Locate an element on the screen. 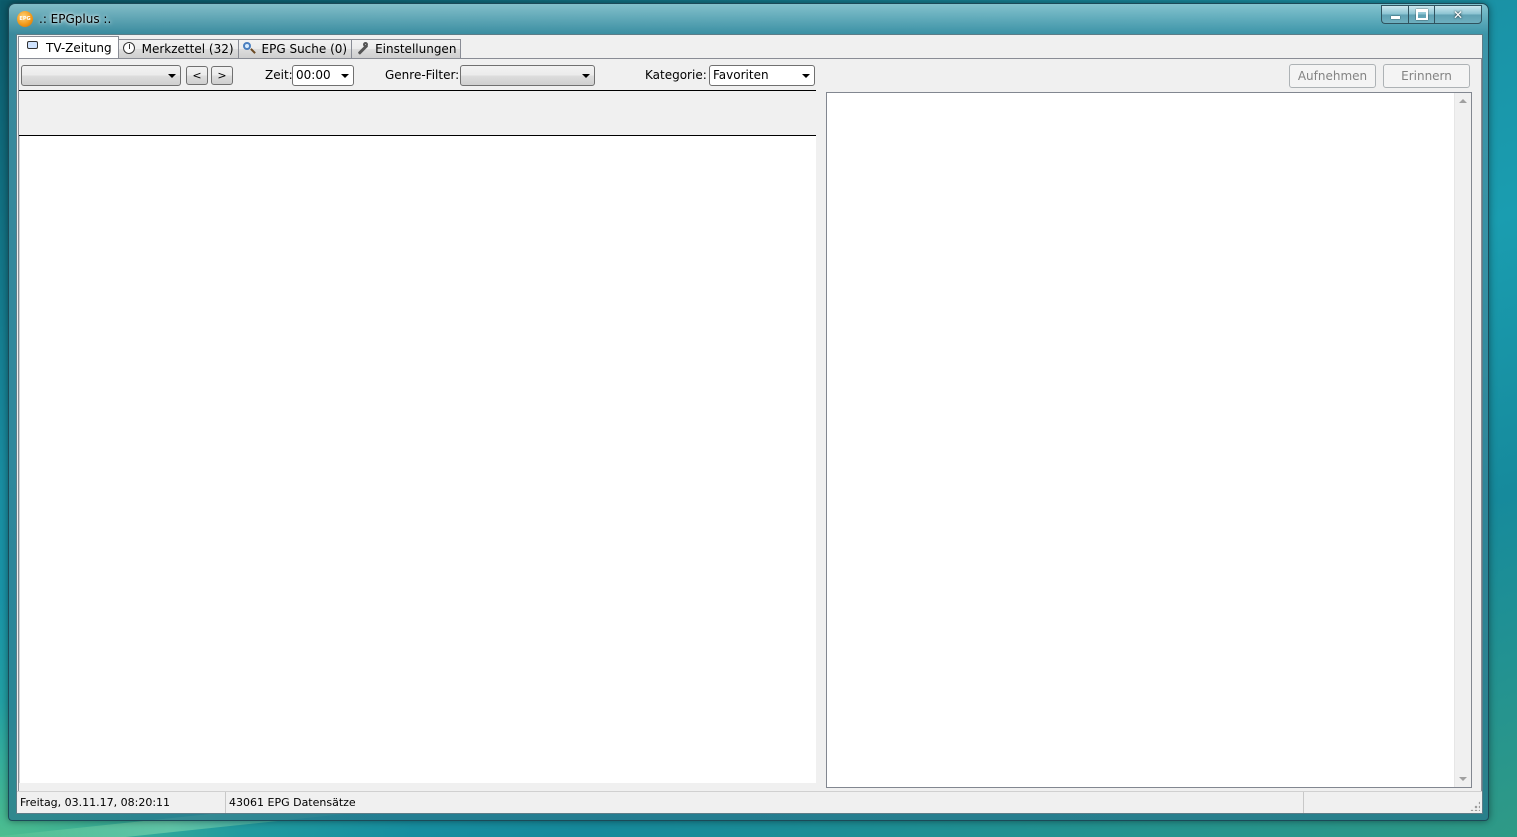 This screenshot has width=1517, height=837. tab-einstellungen: Einstellungen is located at coordinates (406, 48).